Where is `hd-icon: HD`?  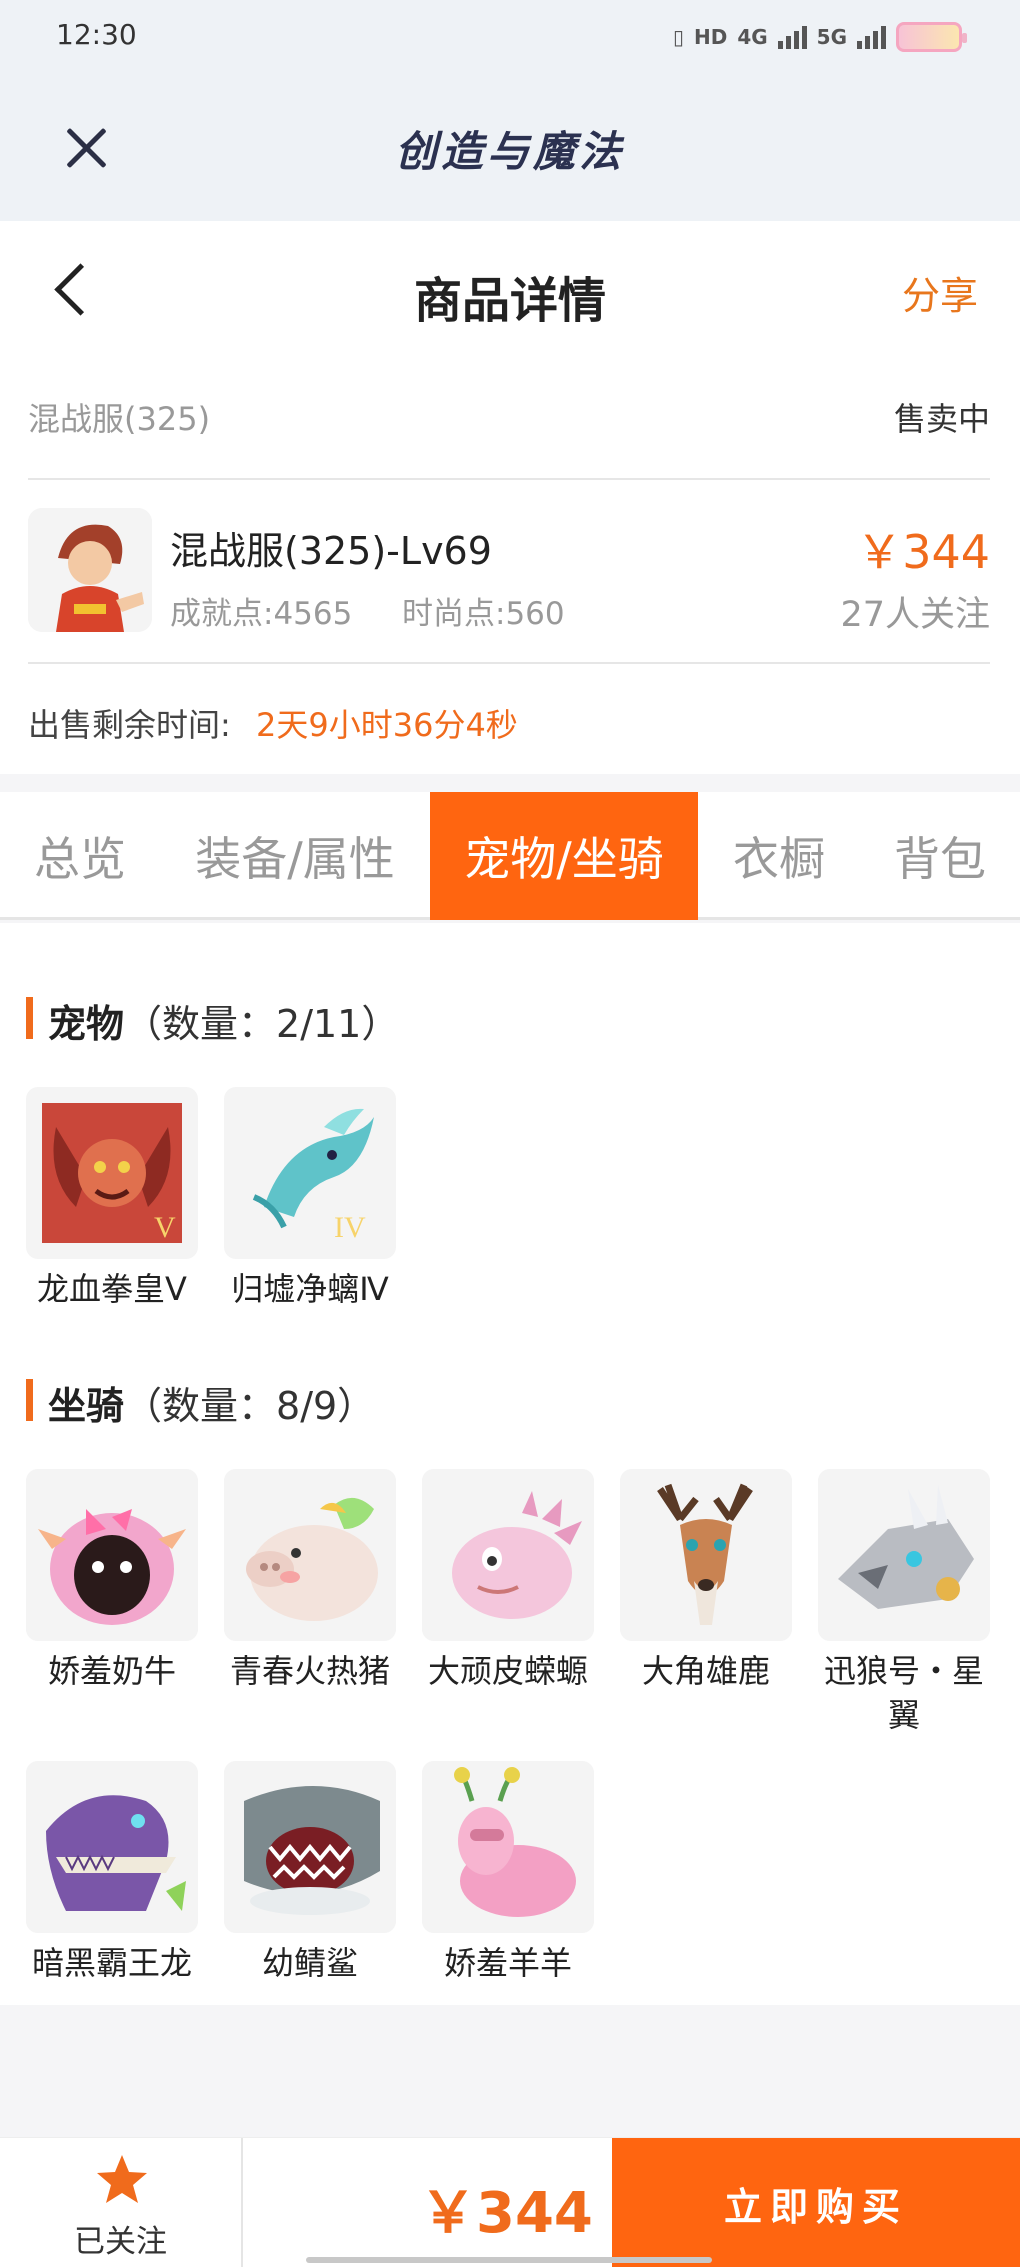 hd-icon: HD is located at coordinates (710, 37).